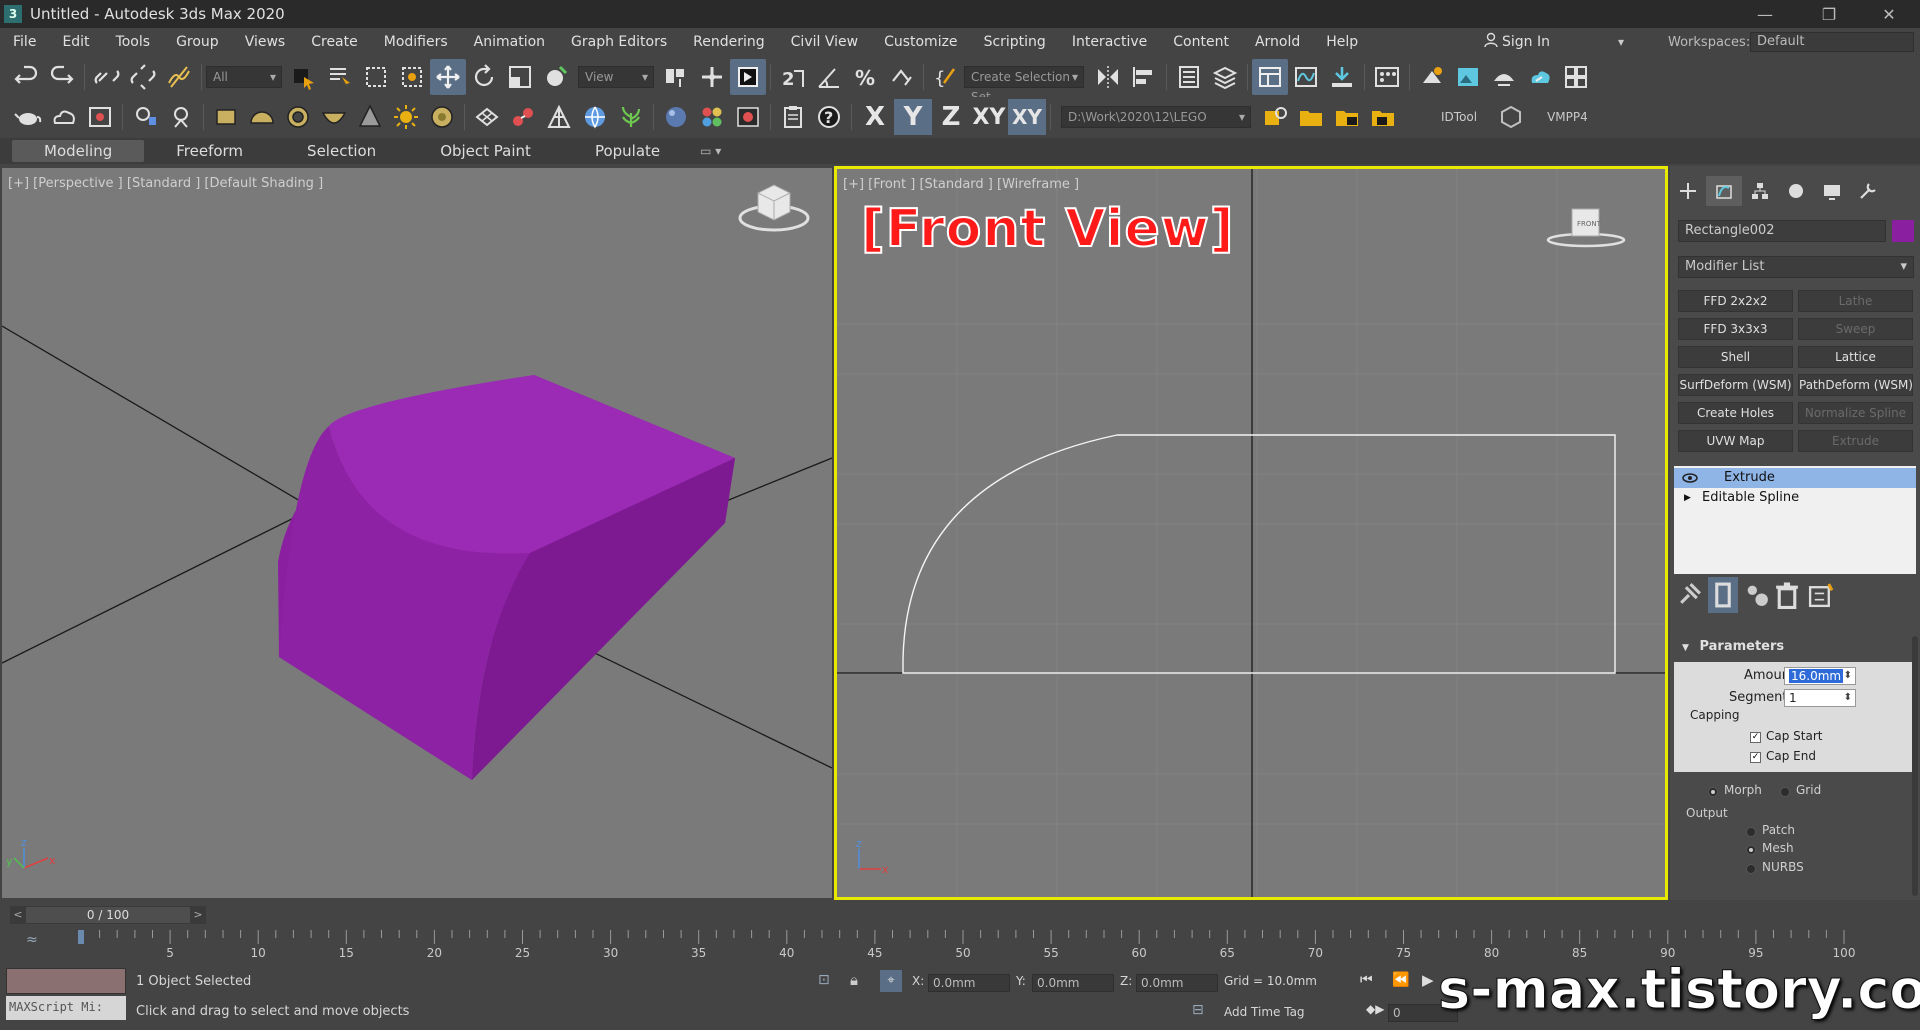 The height and width of the screenshot is (1030, 1920). I want to click on select-and-rotate-icon, so click(484, 77).